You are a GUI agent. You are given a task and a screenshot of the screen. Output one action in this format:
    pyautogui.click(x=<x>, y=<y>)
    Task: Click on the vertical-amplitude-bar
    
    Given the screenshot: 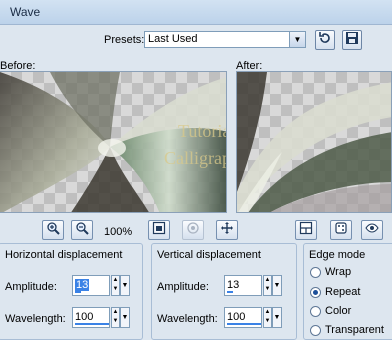 What is the action you would take?
    pyautogui.click(x=230, y=292)
    